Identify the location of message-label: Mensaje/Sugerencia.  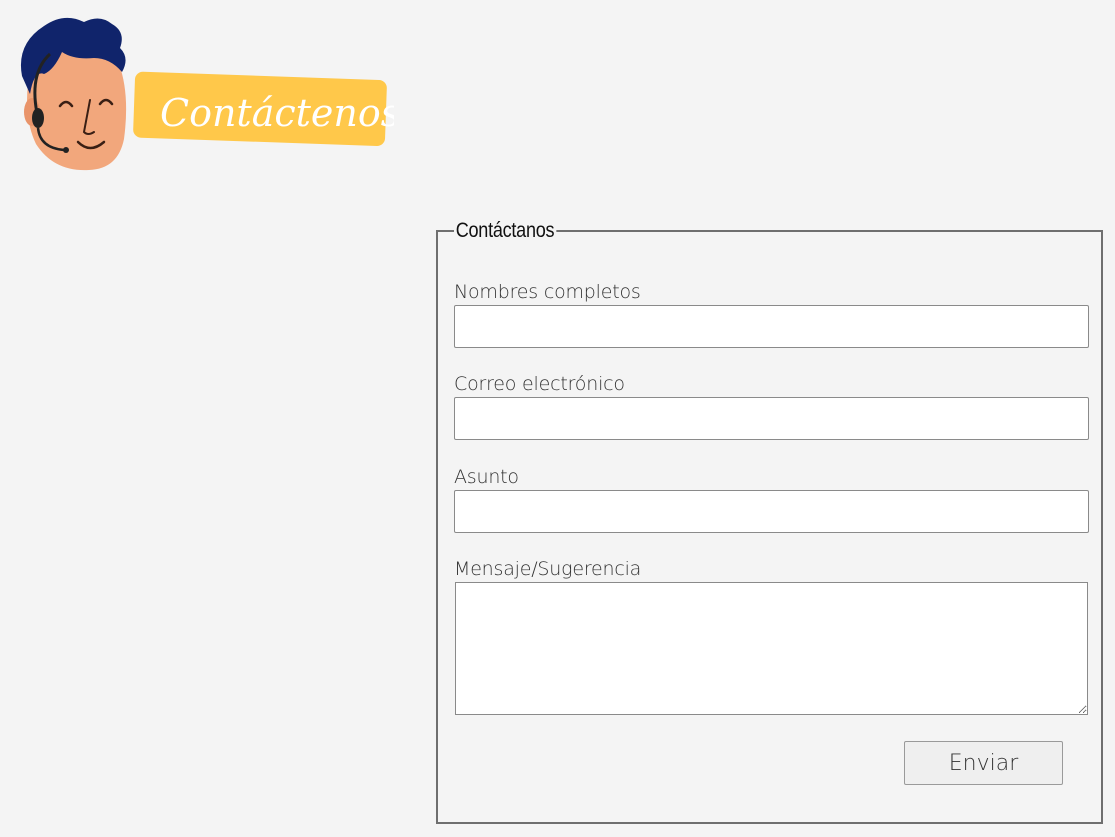
(548, 569).